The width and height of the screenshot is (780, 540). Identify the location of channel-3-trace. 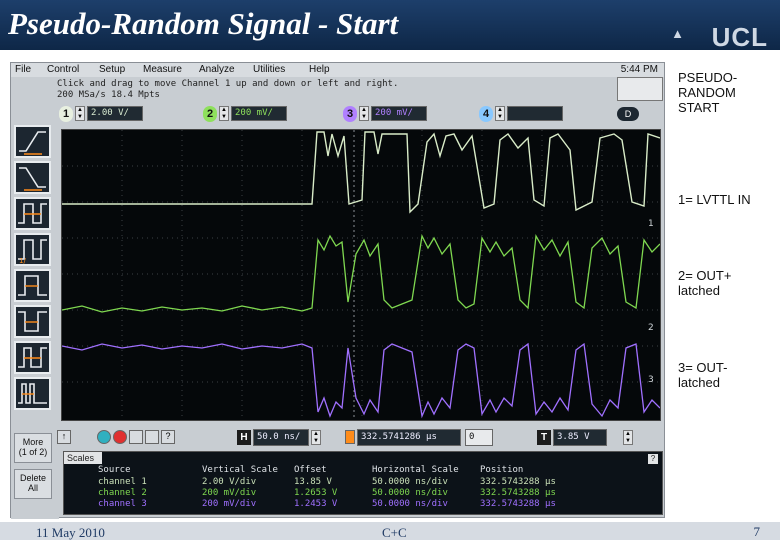
(361, 380).